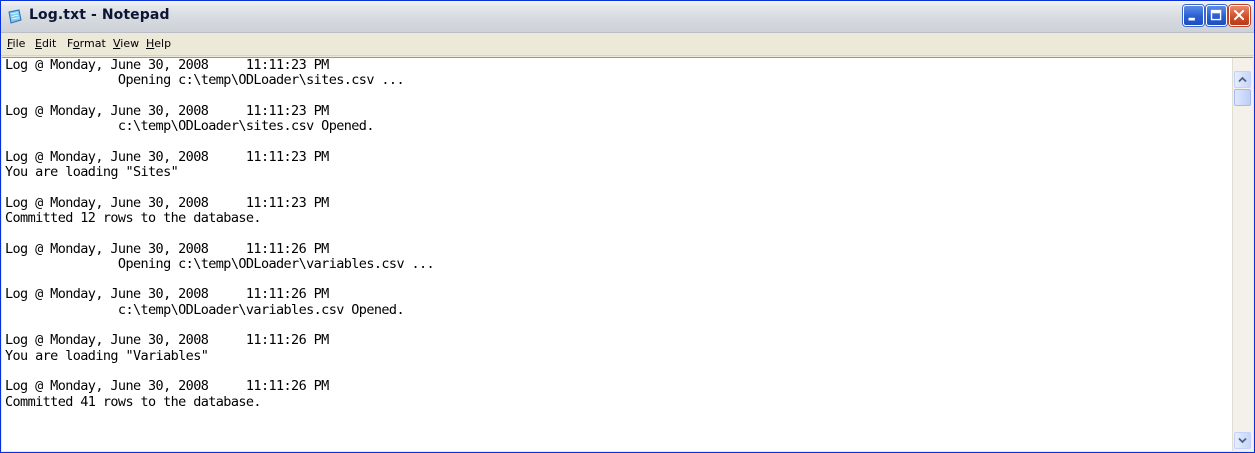 The image size is (1255, 453). Describe the element at coordinates (1242, 97) in the screenshot. I see `scroll-thumb` at that location.